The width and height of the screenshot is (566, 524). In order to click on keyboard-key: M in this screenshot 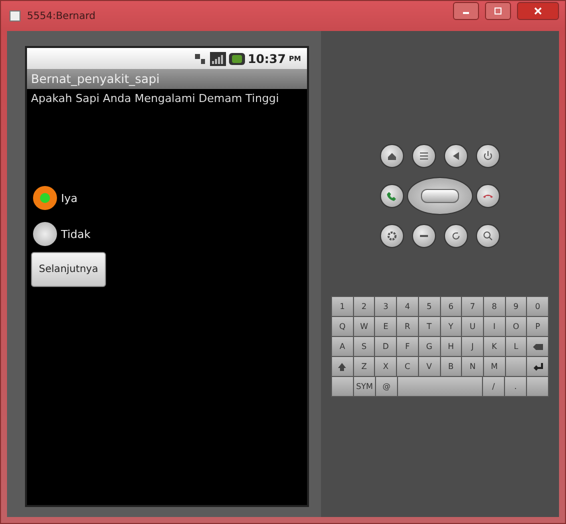, I will do `click(494, 366)`.